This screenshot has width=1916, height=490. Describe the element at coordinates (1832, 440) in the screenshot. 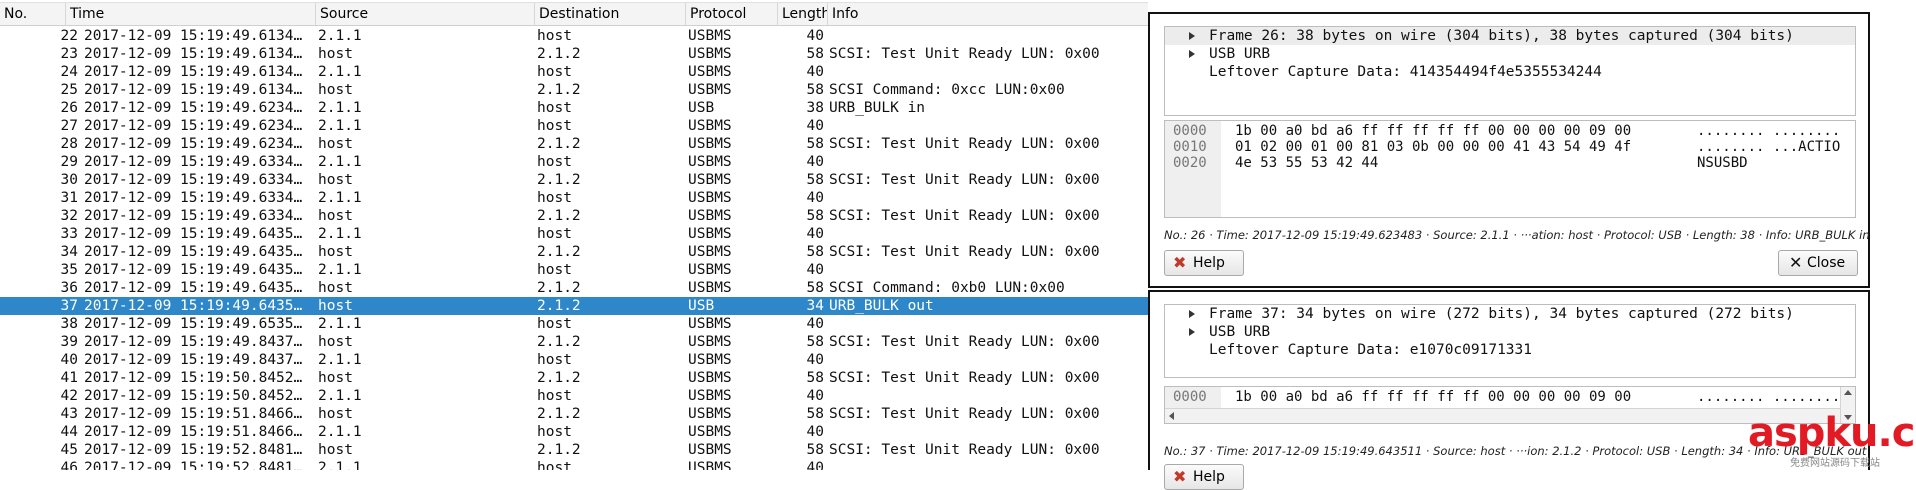

I see `site-watermark: aspku.com 免费网站源码下载站` at that location.